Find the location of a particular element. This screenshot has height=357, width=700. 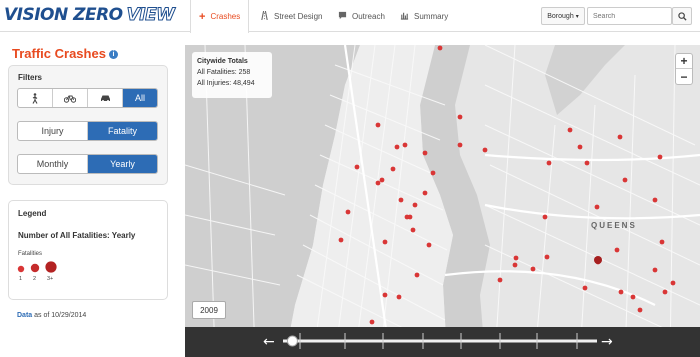

car-button is located at coordinates (105, 98).